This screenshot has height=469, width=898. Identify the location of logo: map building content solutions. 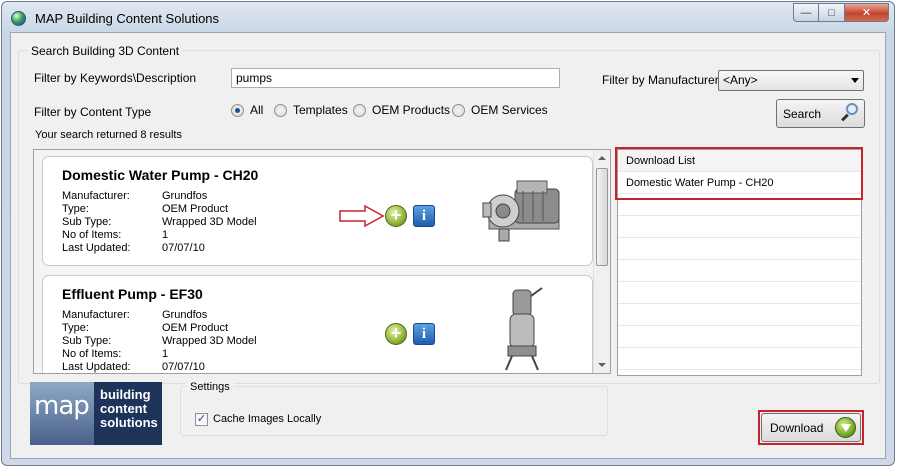
(96, 413).